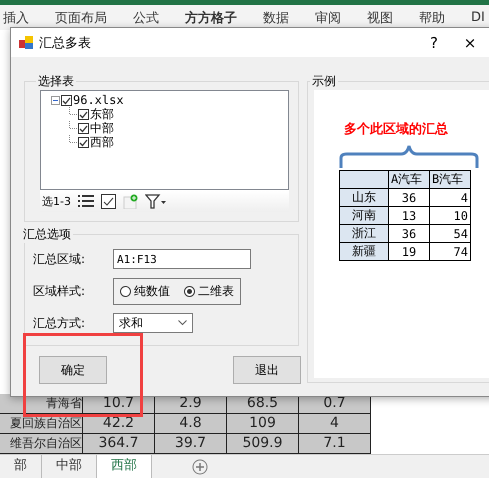  Describe the element at coordinates (396, 129) in the screenshot. I see `example-caption: 多个此区域的汇总` at that location.